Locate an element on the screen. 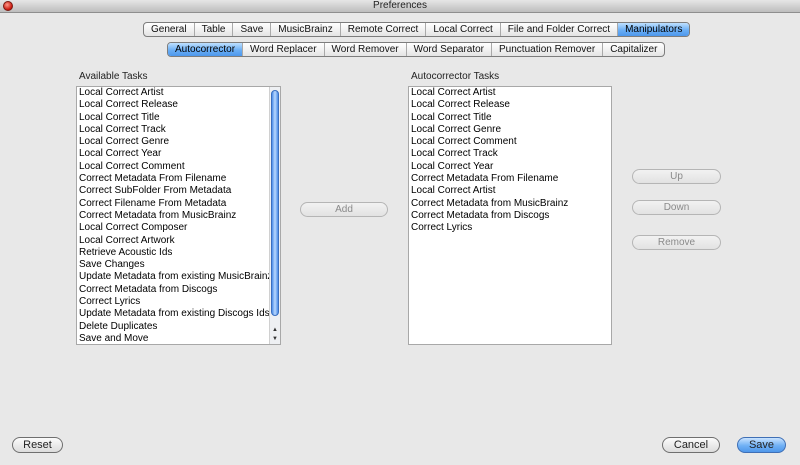 The height and width of the screenshot is (465, 800). window-title: Preferences is located at coordinates (400, 5).